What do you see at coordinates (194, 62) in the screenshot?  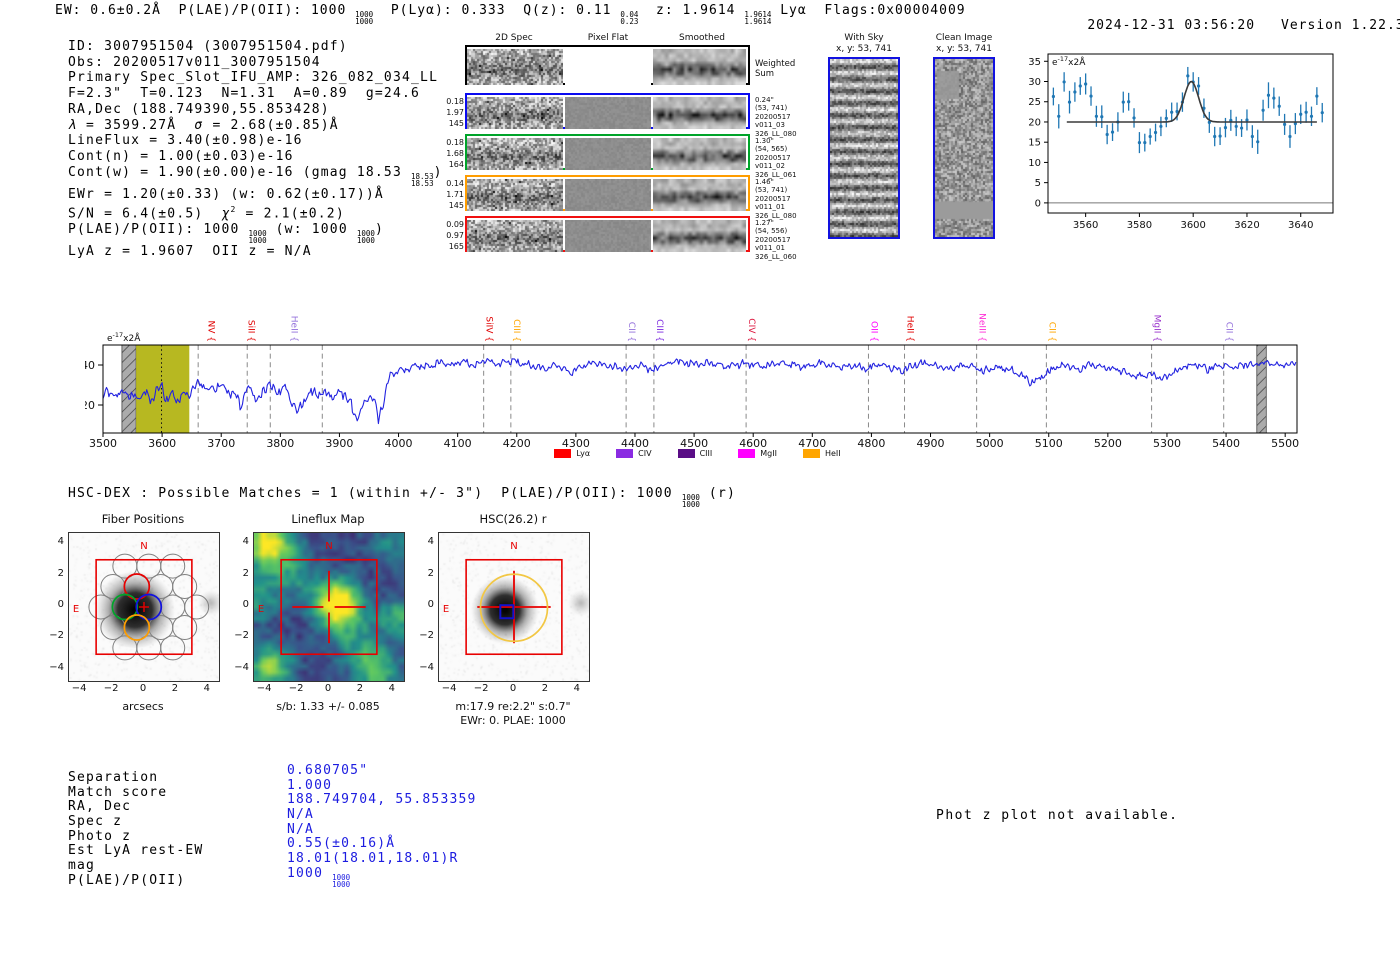 I see `info-line: Obs: 20200517v011_3007951504` at bounding box center [194, 62].